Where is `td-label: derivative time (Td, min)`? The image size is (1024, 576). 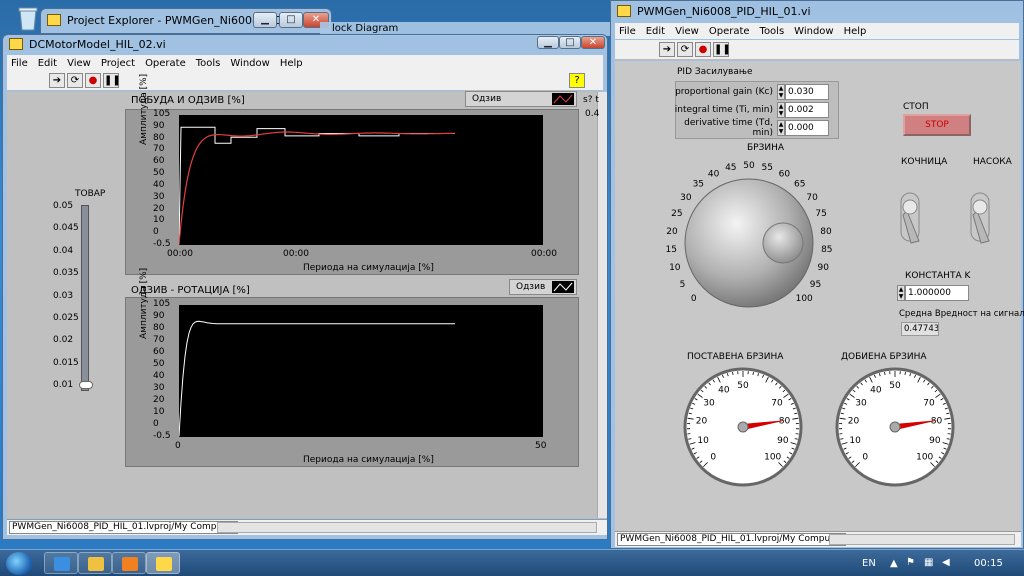
td-label: derivative time (Td, min) is located at coordinates (728, 128).